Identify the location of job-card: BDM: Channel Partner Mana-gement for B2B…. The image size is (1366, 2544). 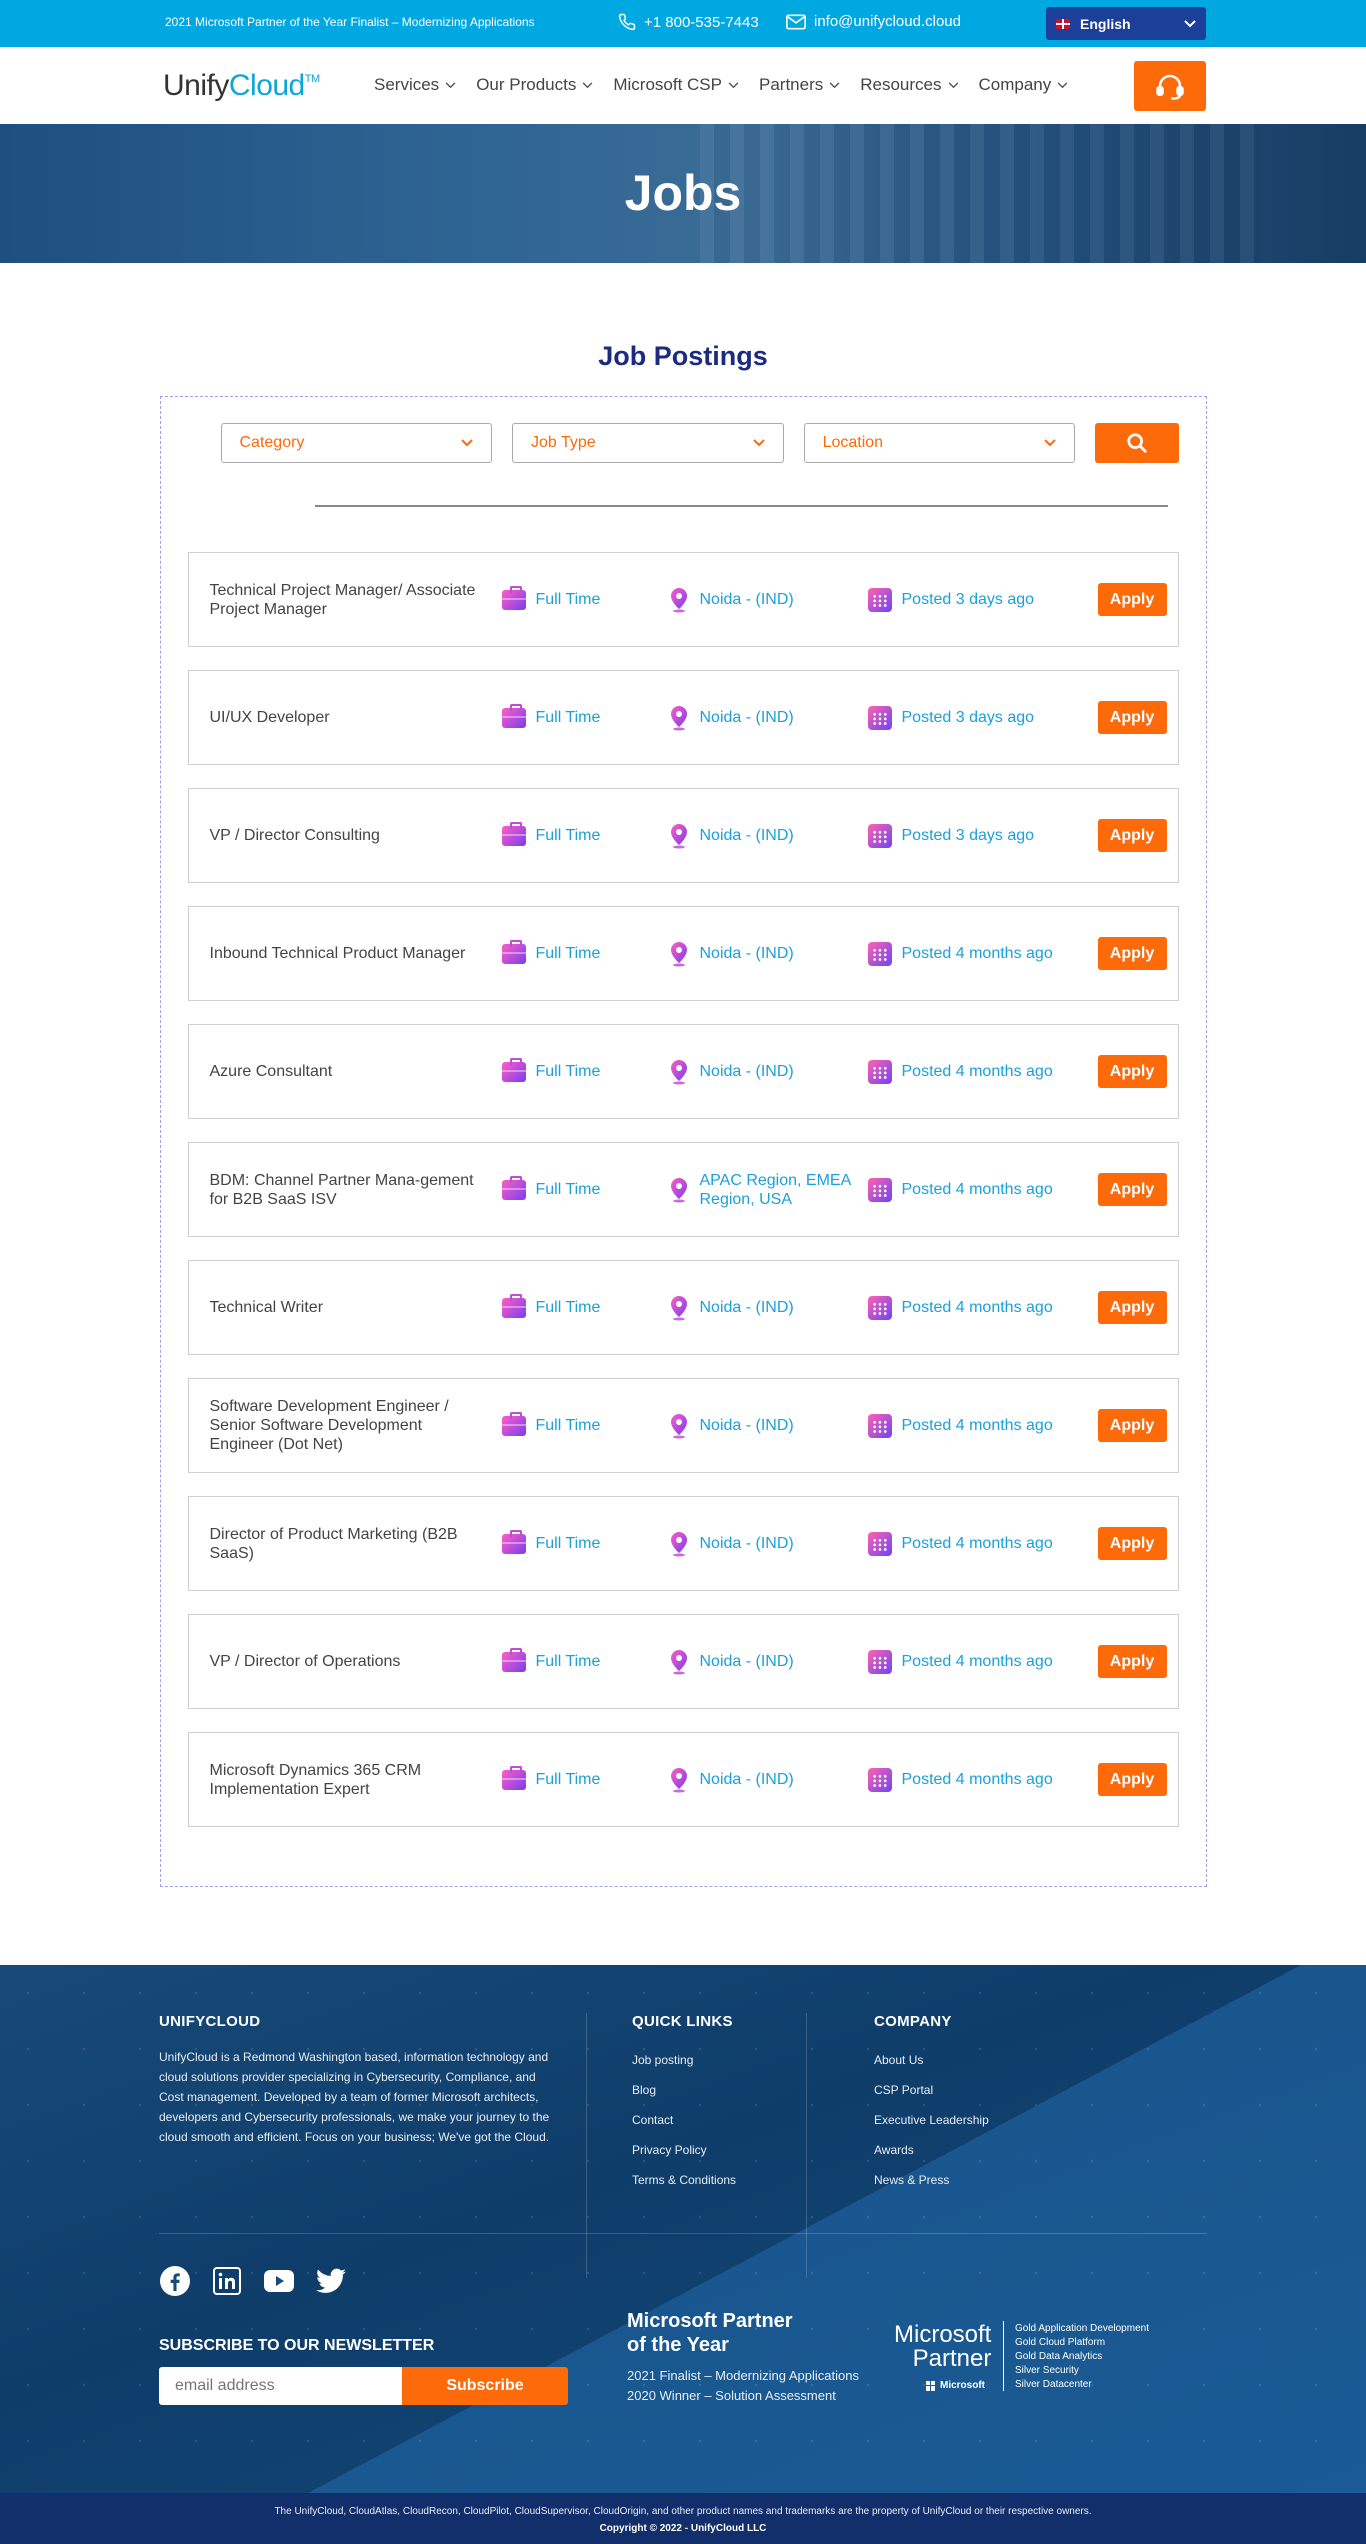
(683, 1189).